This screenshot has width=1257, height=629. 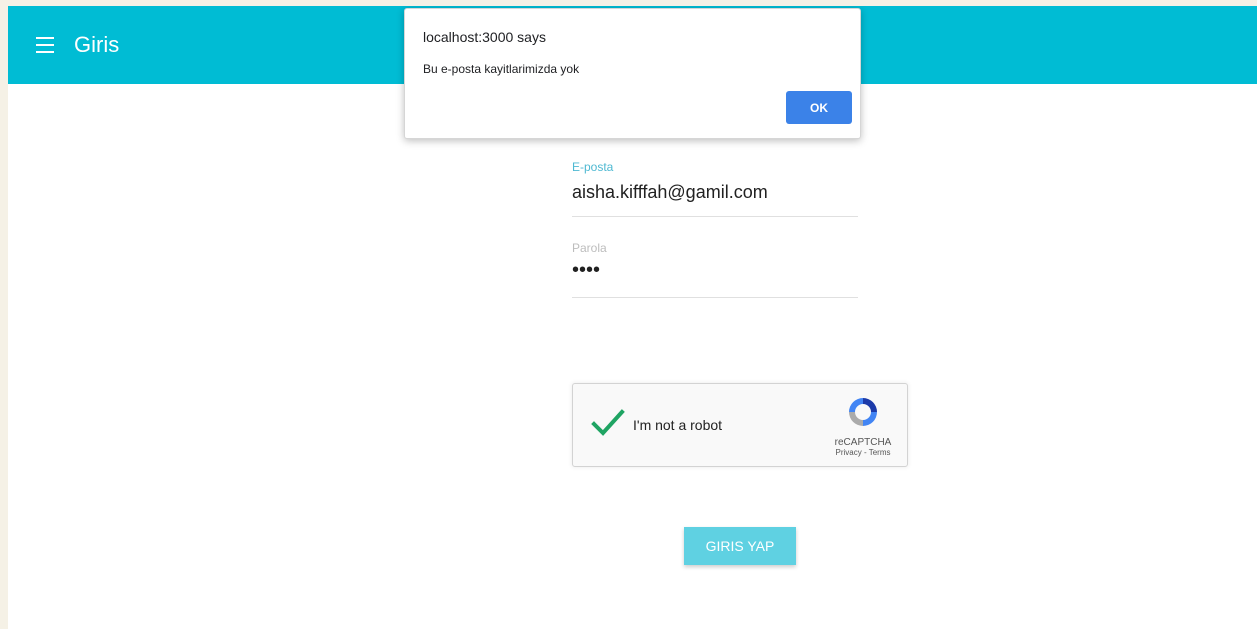 What do you see at coordinates (593, 167) in the screenshot?
I see `email-label: E-posta` at bounding box center [593, 167].